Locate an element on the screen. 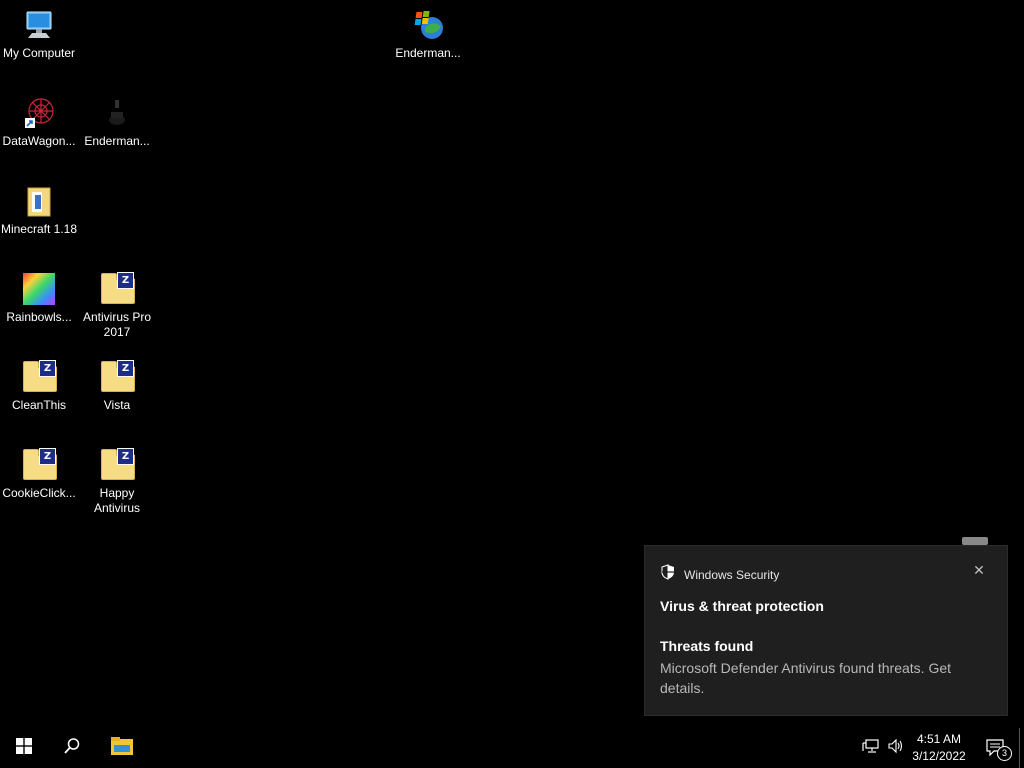  enderman-icon is located at coordinates (117, 113).